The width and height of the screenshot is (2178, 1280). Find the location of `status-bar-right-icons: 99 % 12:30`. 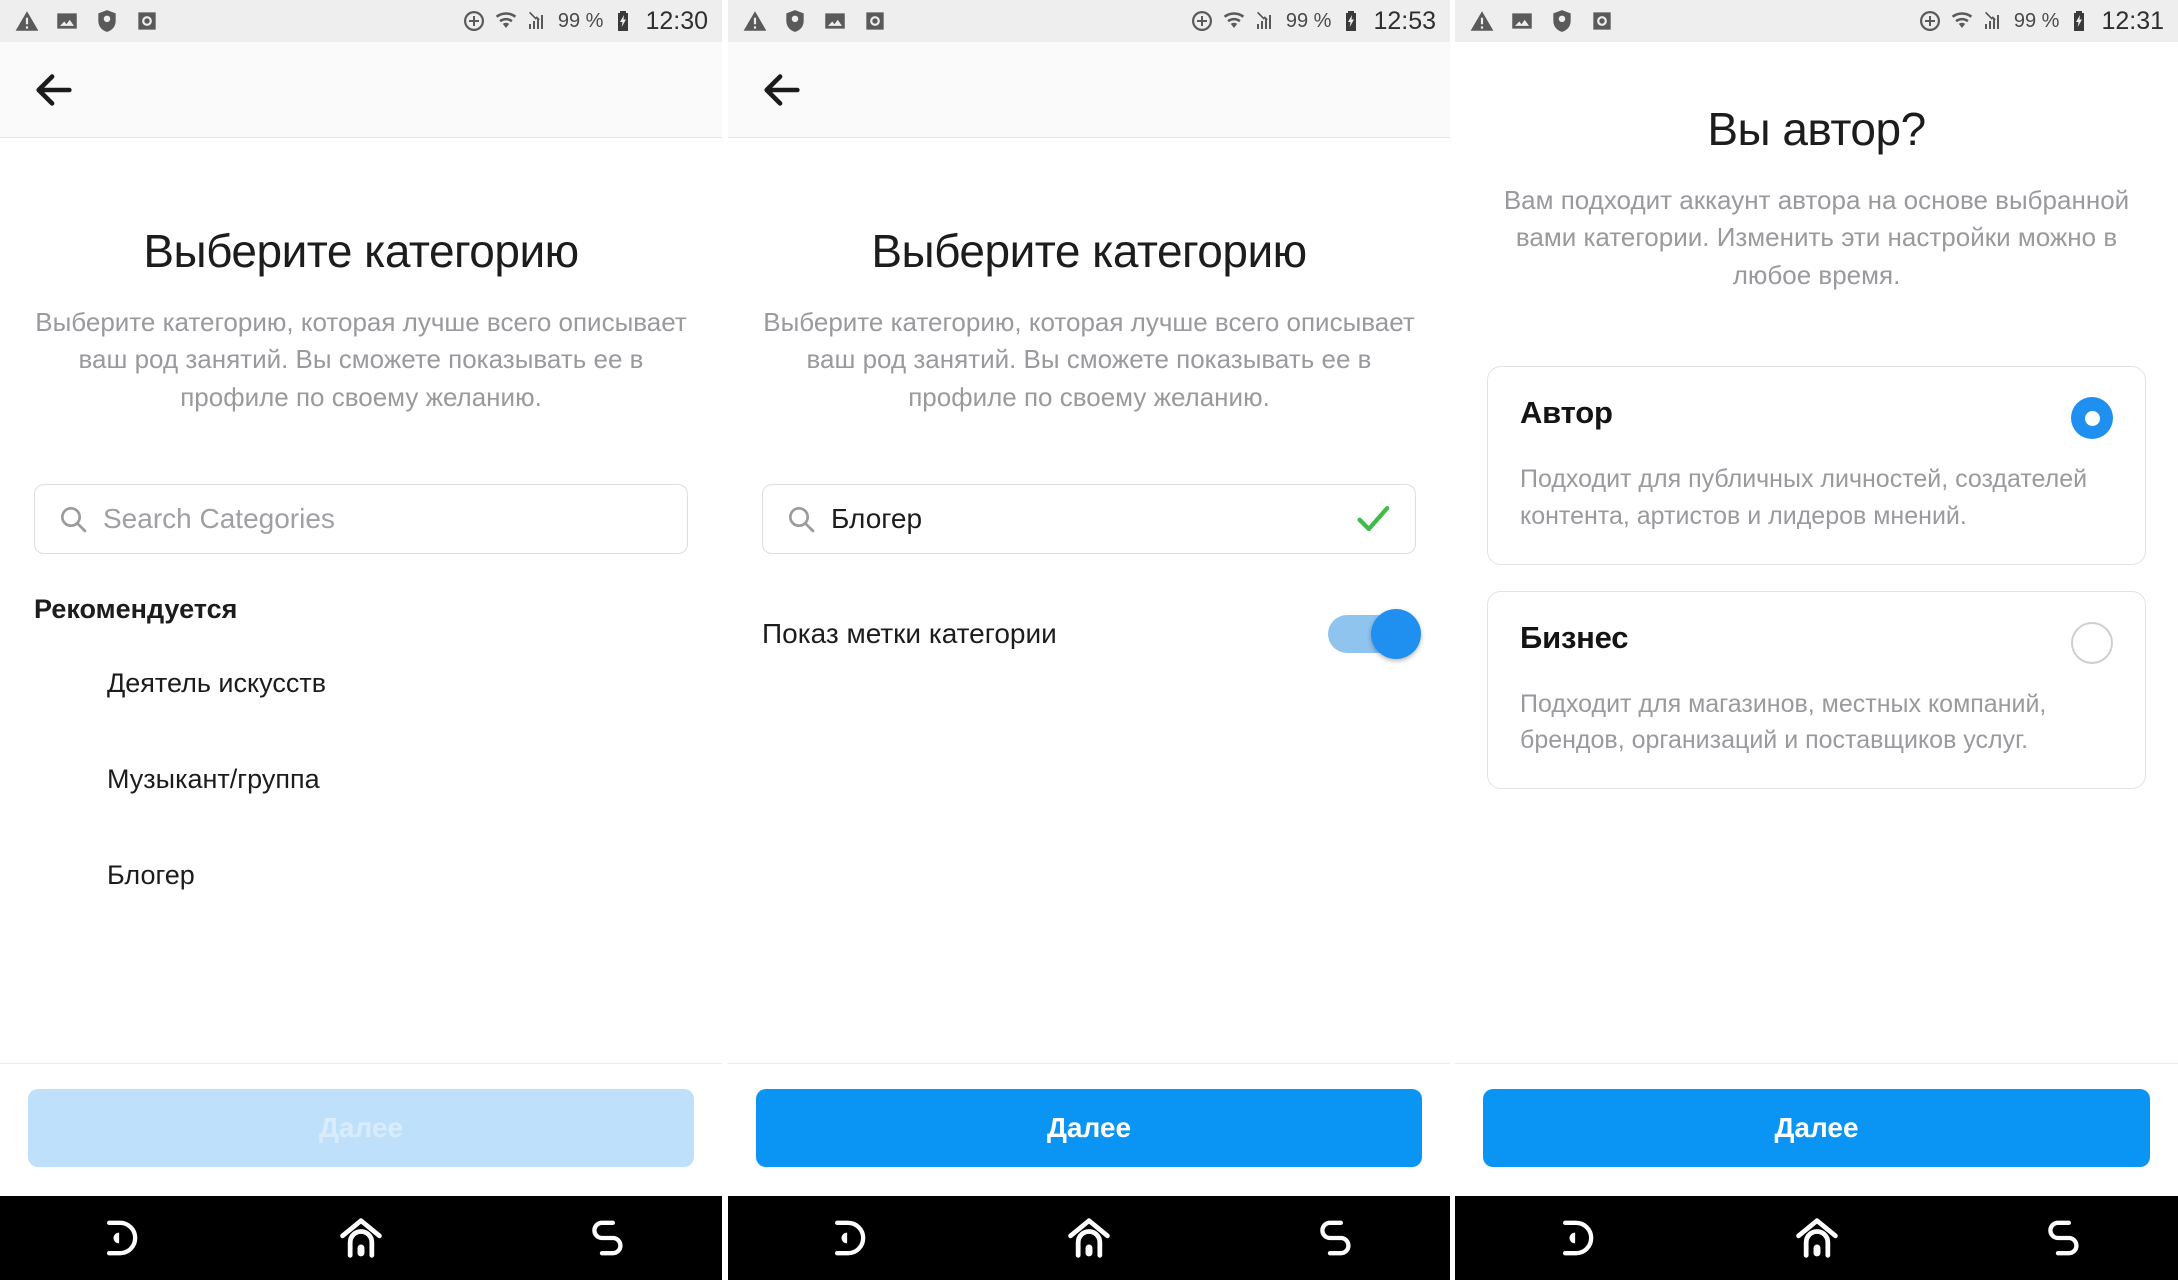

status-bar-right-icons: 99 % 12:30 is located at coordinates (585, 21).